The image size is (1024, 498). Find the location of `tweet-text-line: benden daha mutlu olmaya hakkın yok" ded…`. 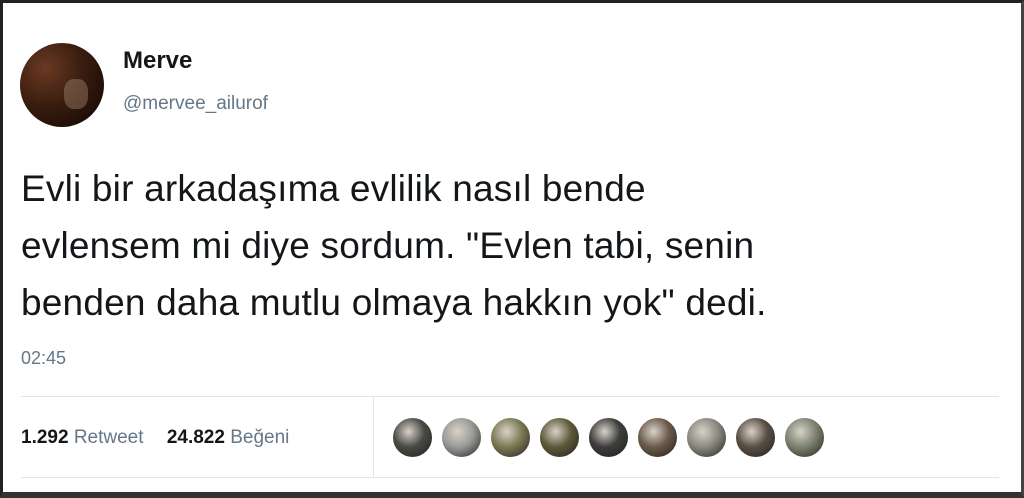

tweet-text-line: benden daha mutlu olmaya hakkın yok" ded… is located at coordinates (394, 302).